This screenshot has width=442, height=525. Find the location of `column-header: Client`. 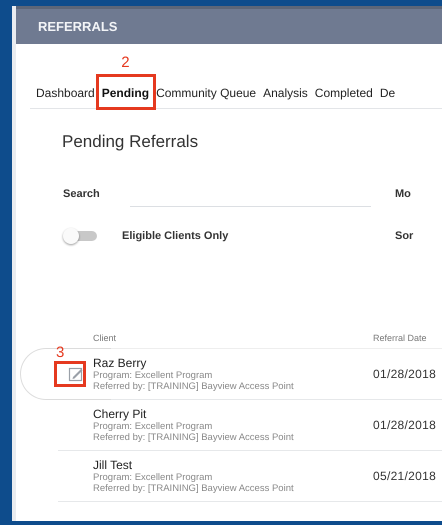

column-header: Client is located at coordinates (105, 338).